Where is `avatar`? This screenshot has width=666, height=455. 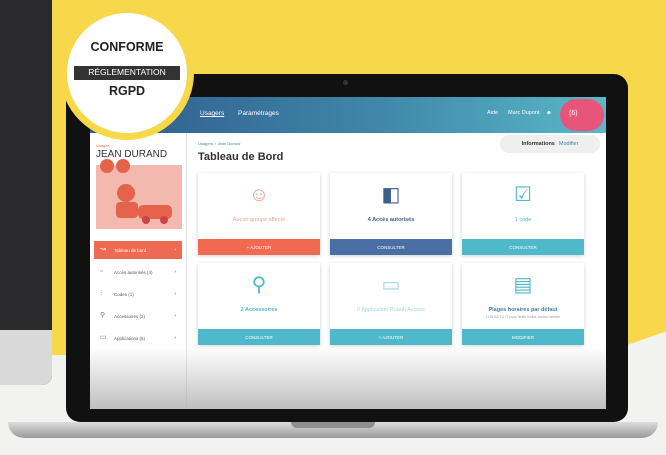
avatar is located at coordinates (139, 194).